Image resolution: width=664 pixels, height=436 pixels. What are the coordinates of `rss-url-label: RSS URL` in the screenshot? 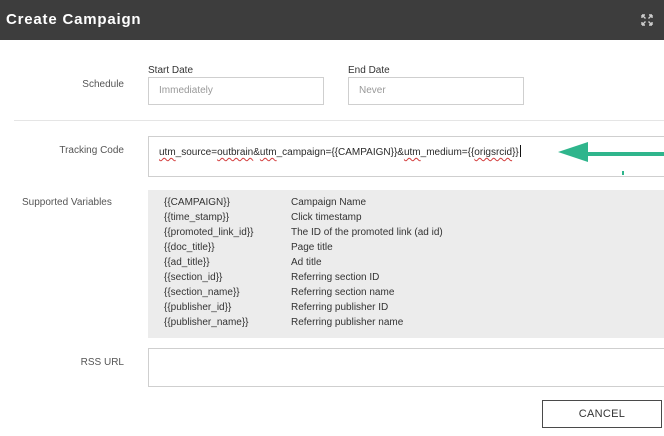 It's located at (102, 362).